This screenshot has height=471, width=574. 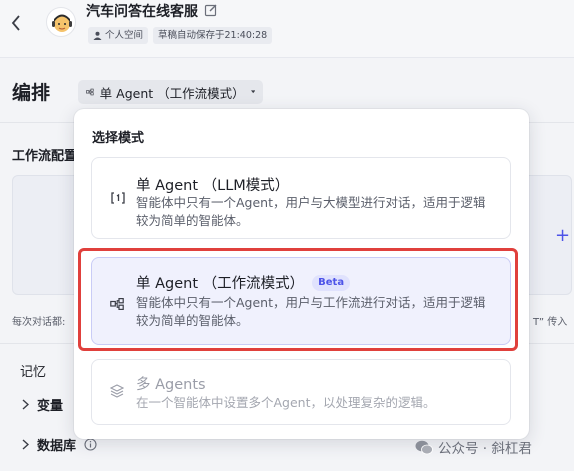 What do you see at coordinates (61, 22) in the screenshot?
I see `bot-avatar` at bounding box center [61, 22].